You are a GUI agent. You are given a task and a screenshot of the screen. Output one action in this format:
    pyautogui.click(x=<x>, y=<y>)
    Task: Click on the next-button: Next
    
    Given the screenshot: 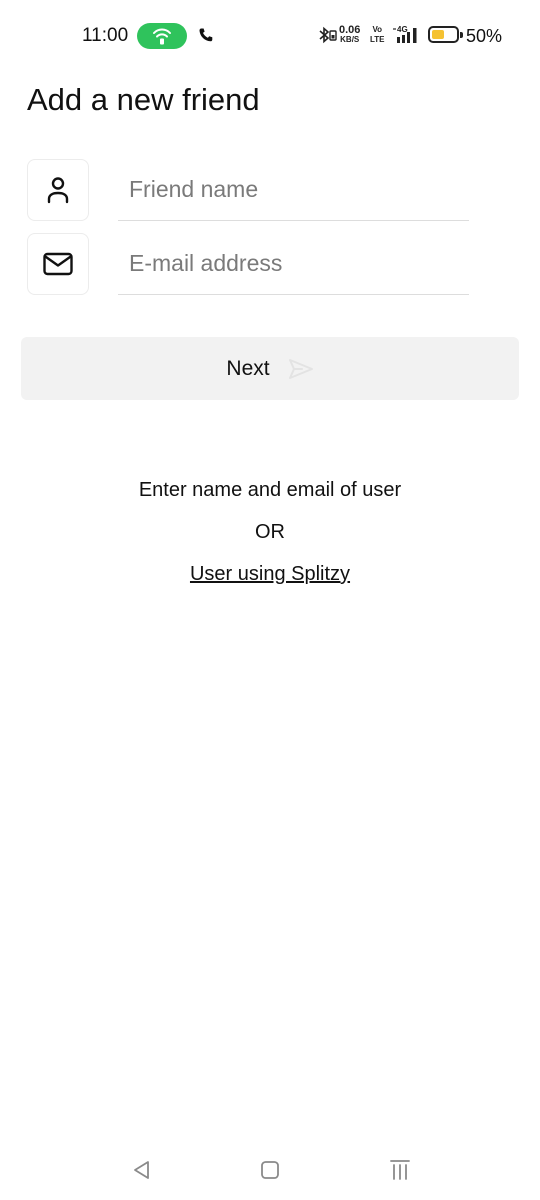 What is the action you would take?
    pyautogui.click(x=270, y=368)
    